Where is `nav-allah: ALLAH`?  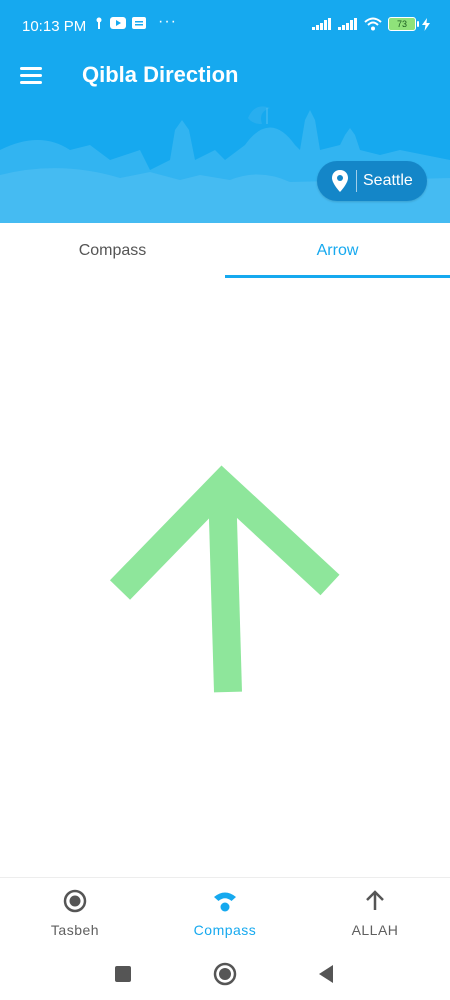
nav-allah: ALLAH is located at coordinates (375, 914).